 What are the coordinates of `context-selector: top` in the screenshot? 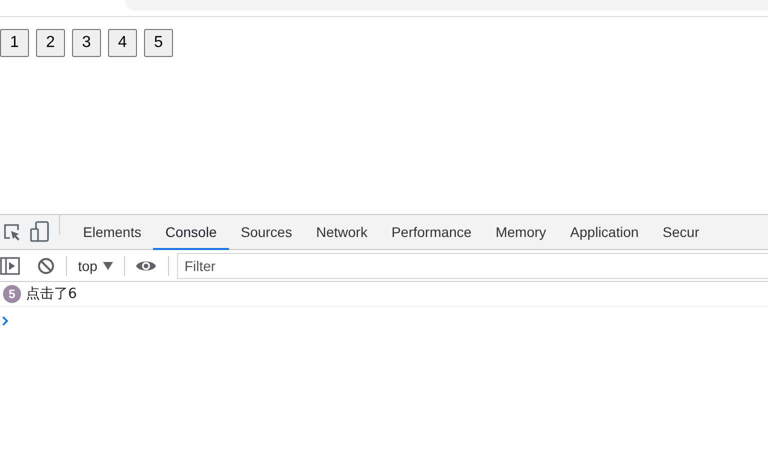 It's located at (88, 266).